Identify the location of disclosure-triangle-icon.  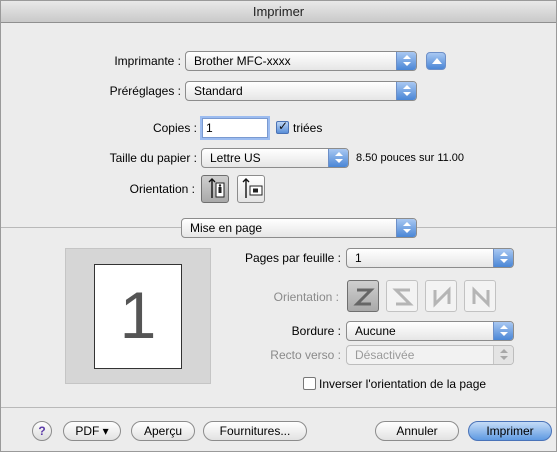
(436, 61).